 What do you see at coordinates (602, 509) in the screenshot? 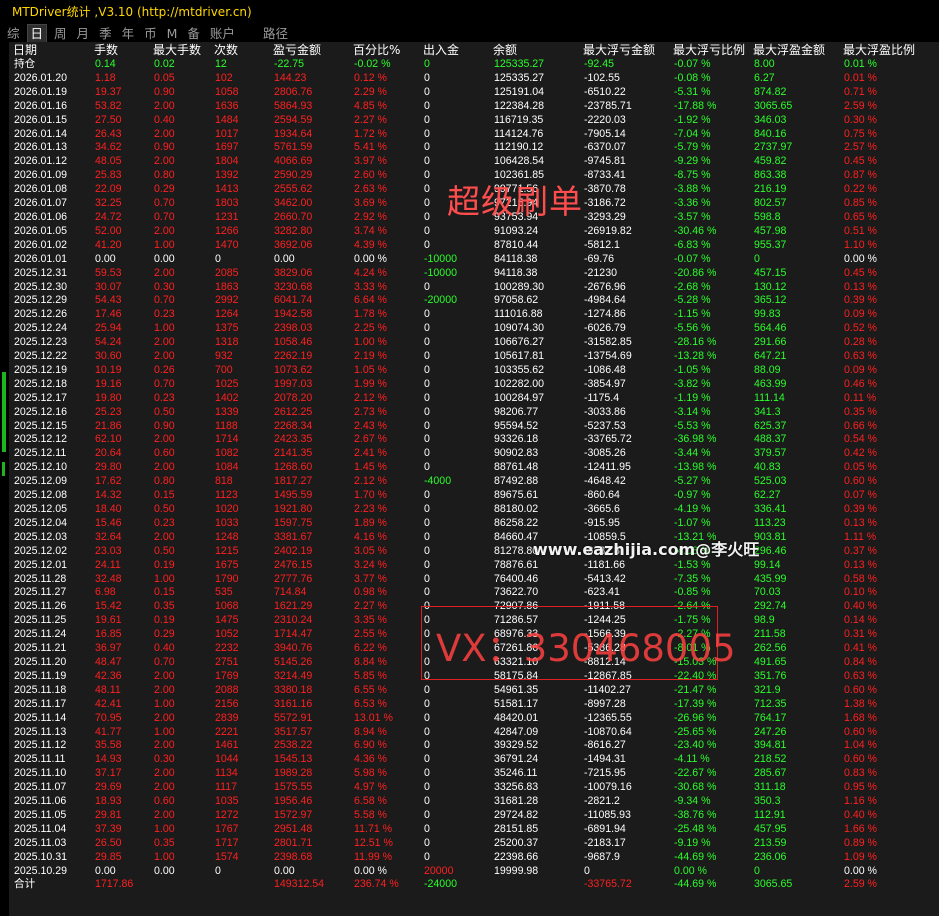
I see `table-cell: -3665.6` at bounding box center [602, 509].